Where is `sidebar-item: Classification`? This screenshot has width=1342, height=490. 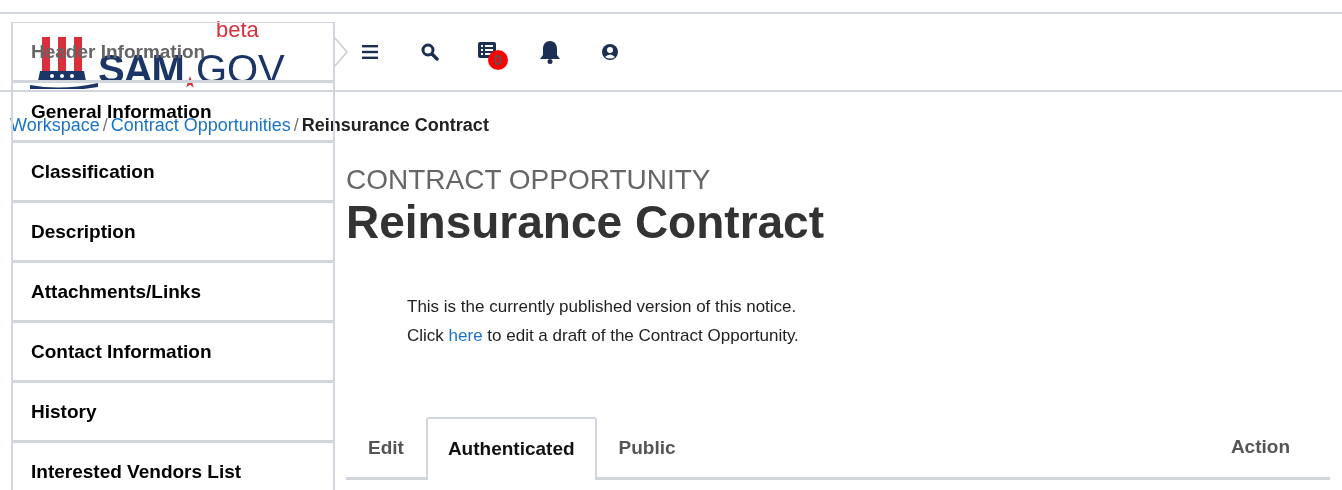 sidebar-item: Classification is located at coordinates (93, 171).